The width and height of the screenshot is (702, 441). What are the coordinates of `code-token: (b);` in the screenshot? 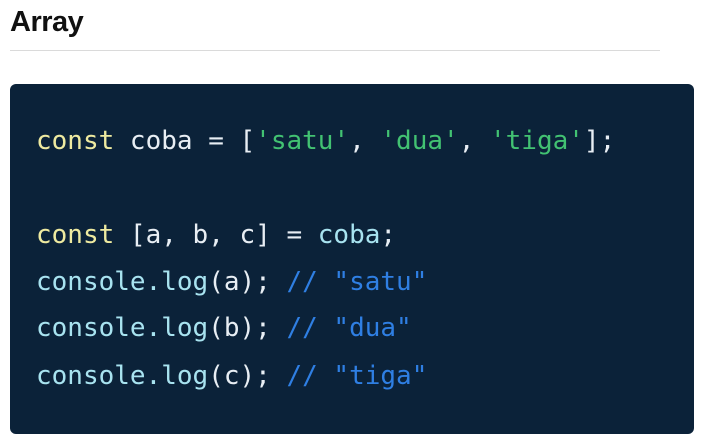 It's located at (247, 328).